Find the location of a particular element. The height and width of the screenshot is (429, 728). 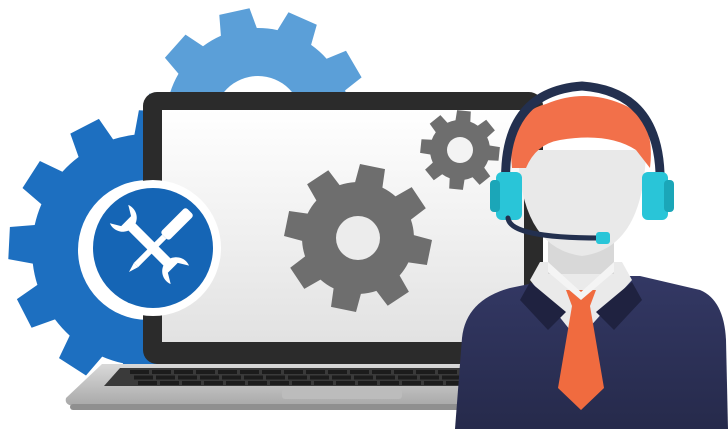

gear-icon is located at coordinates (460, 150).